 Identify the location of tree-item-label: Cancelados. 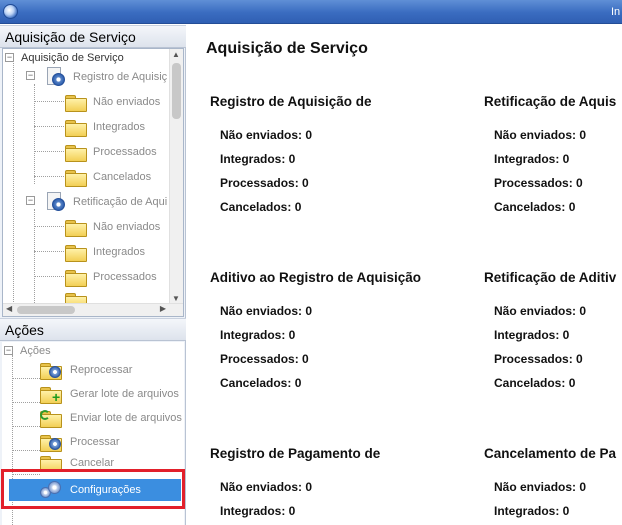
(122, 177).